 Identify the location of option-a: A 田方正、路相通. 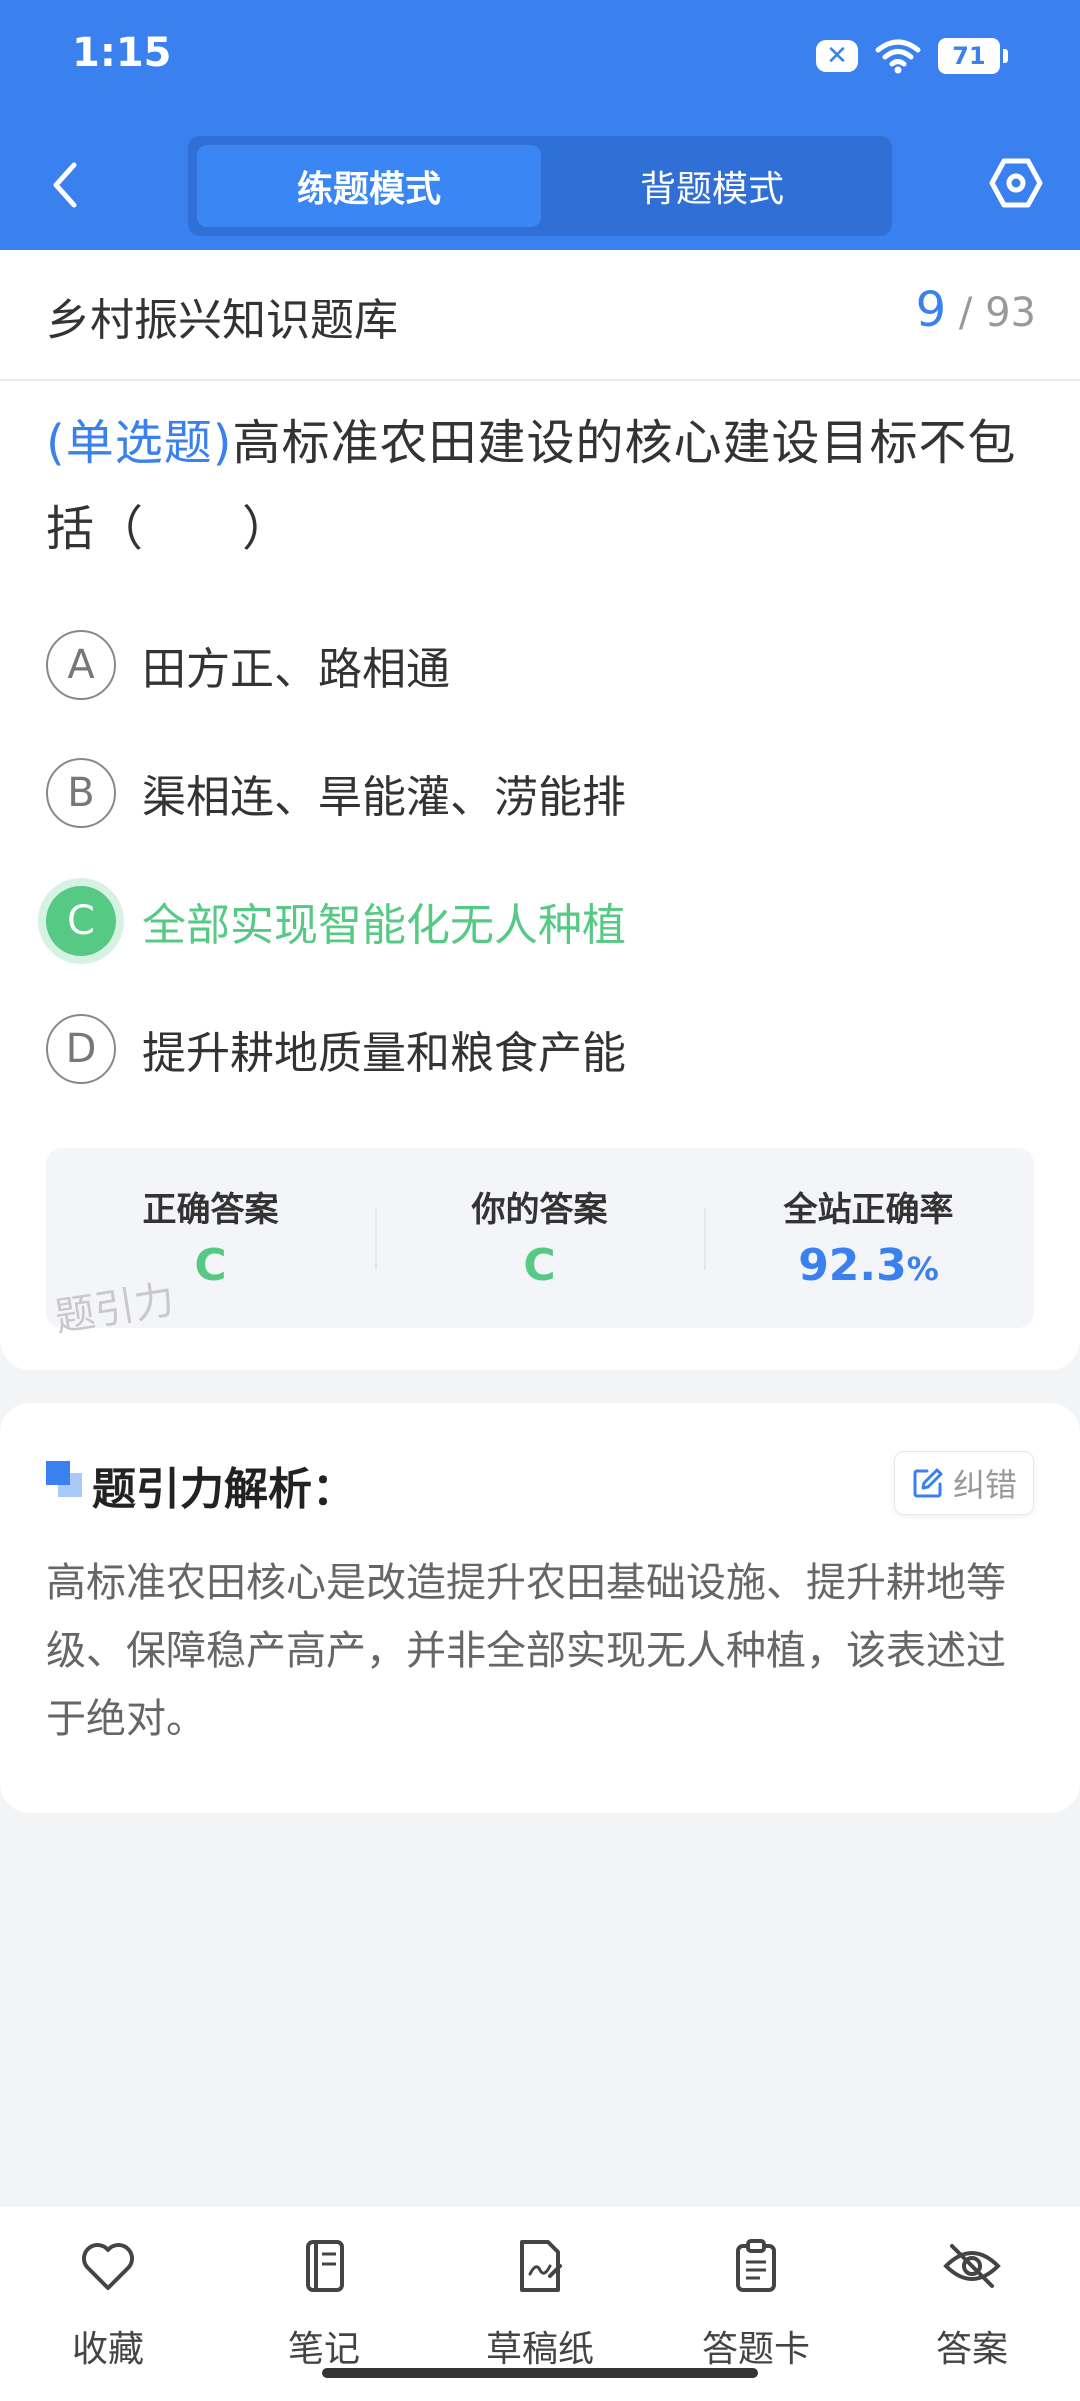
(248, 665).